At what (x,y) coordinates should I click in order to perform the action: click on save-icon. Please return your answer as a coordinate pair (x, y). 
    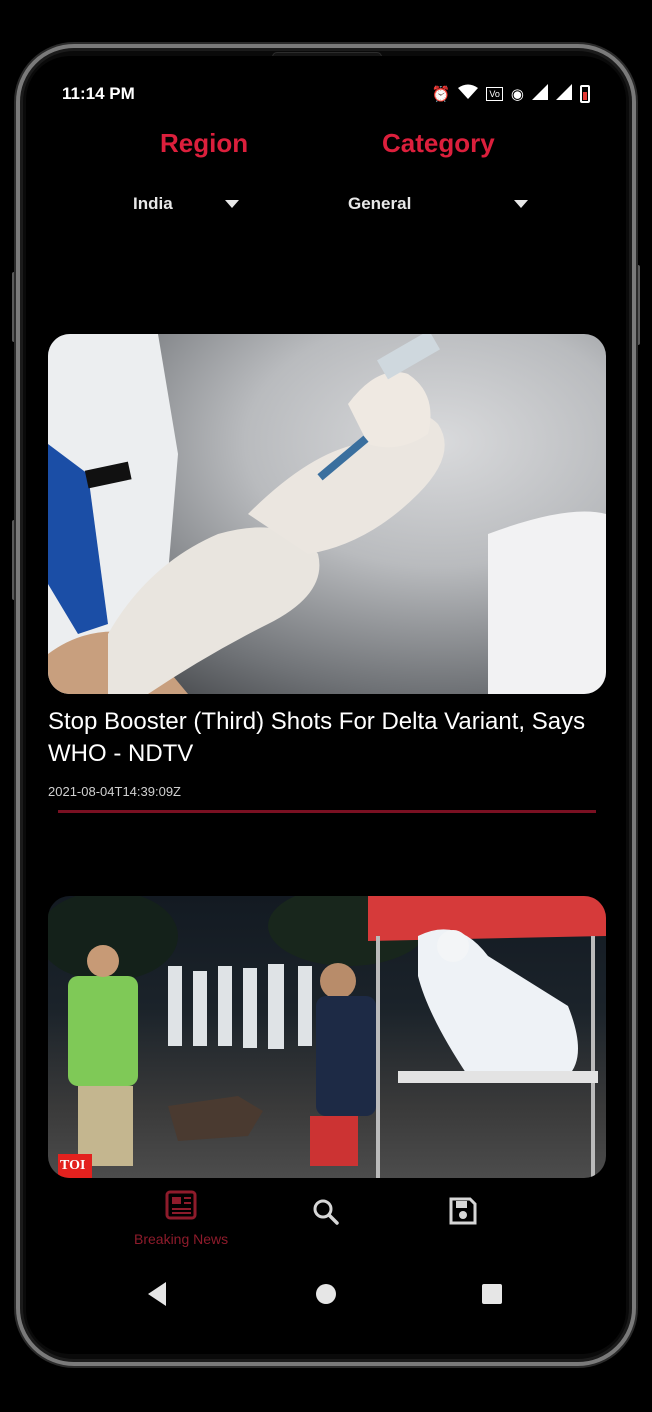
    Looking at the image, I should click on (463, 1213).